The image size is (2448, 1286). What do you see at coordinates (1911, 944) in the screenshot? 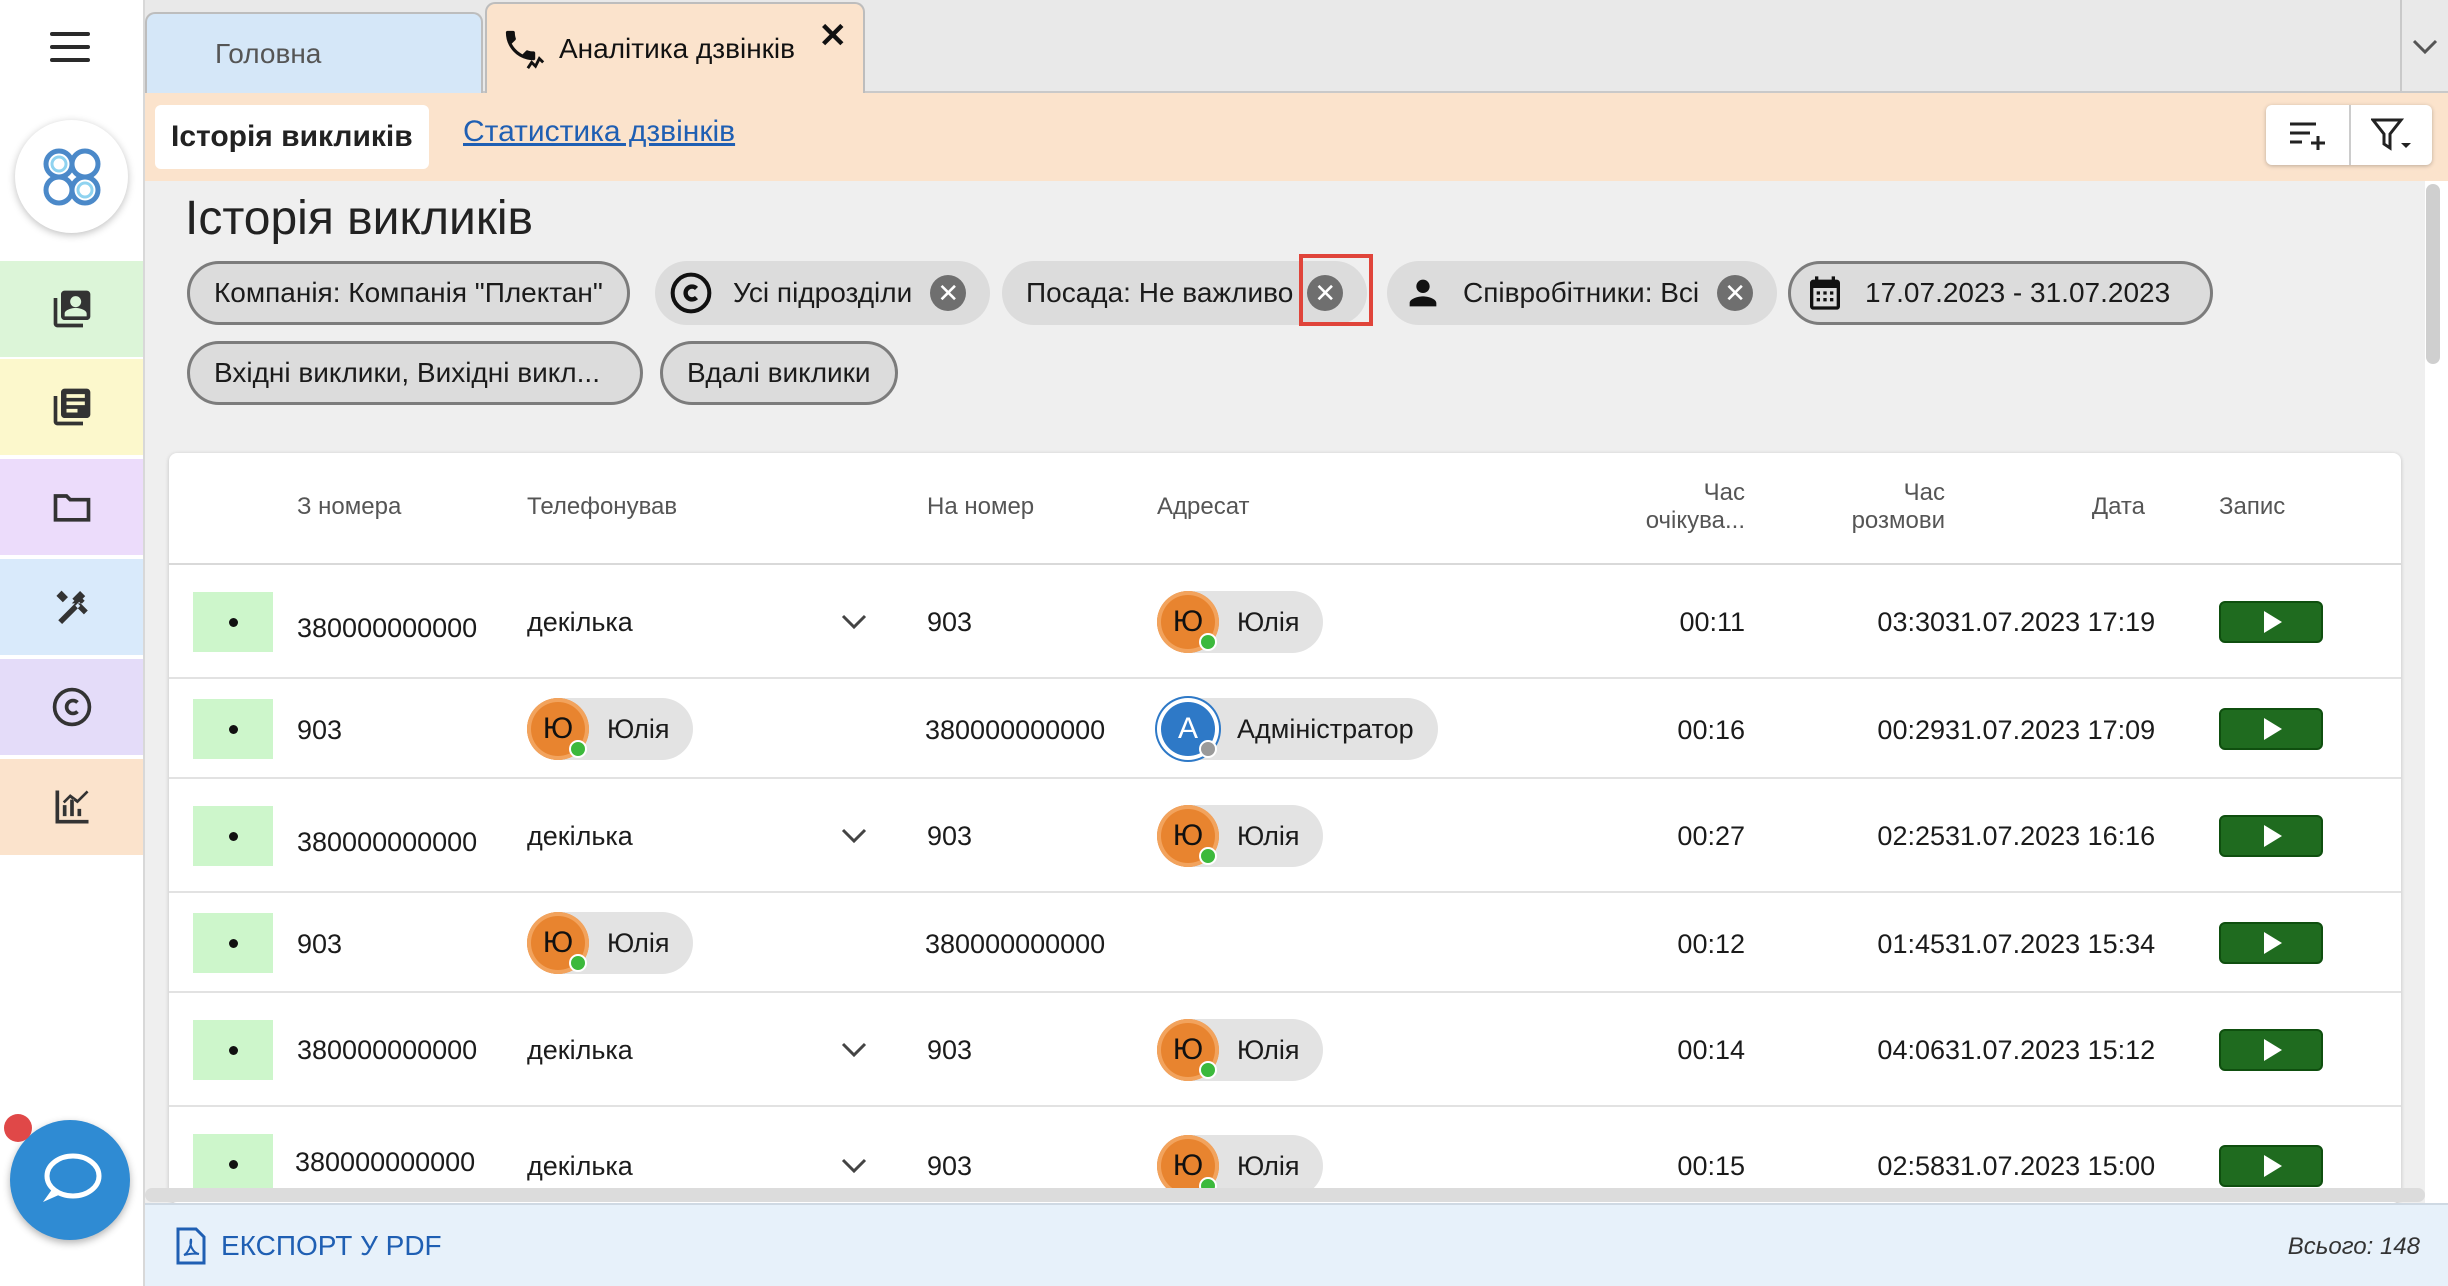
I see `talk-time: 01:45` at bounding box center [1911, 944].